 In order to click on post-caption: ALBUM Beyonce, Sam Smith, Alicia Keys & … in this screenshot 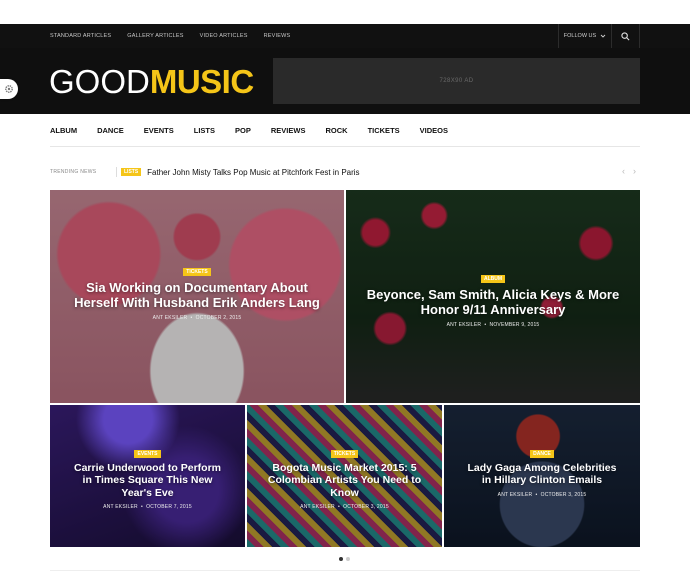, I will do `click(493, 297)`.